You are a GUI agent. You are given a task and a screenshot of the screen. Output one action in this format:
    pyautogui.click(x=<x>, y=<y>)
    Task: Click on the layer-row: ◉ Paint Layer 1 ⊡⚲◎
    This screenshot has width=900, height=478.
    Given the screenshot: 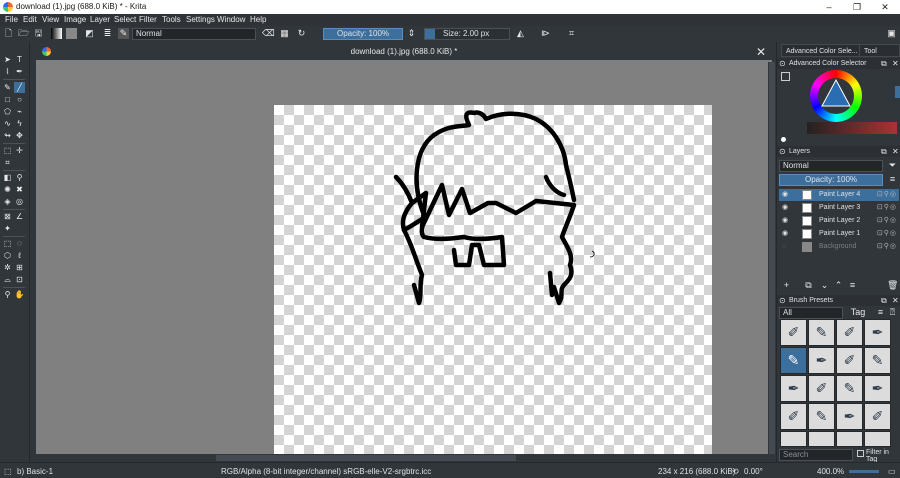 What is the action you would take?
    pyautogui.click(x=839, y=234)
    